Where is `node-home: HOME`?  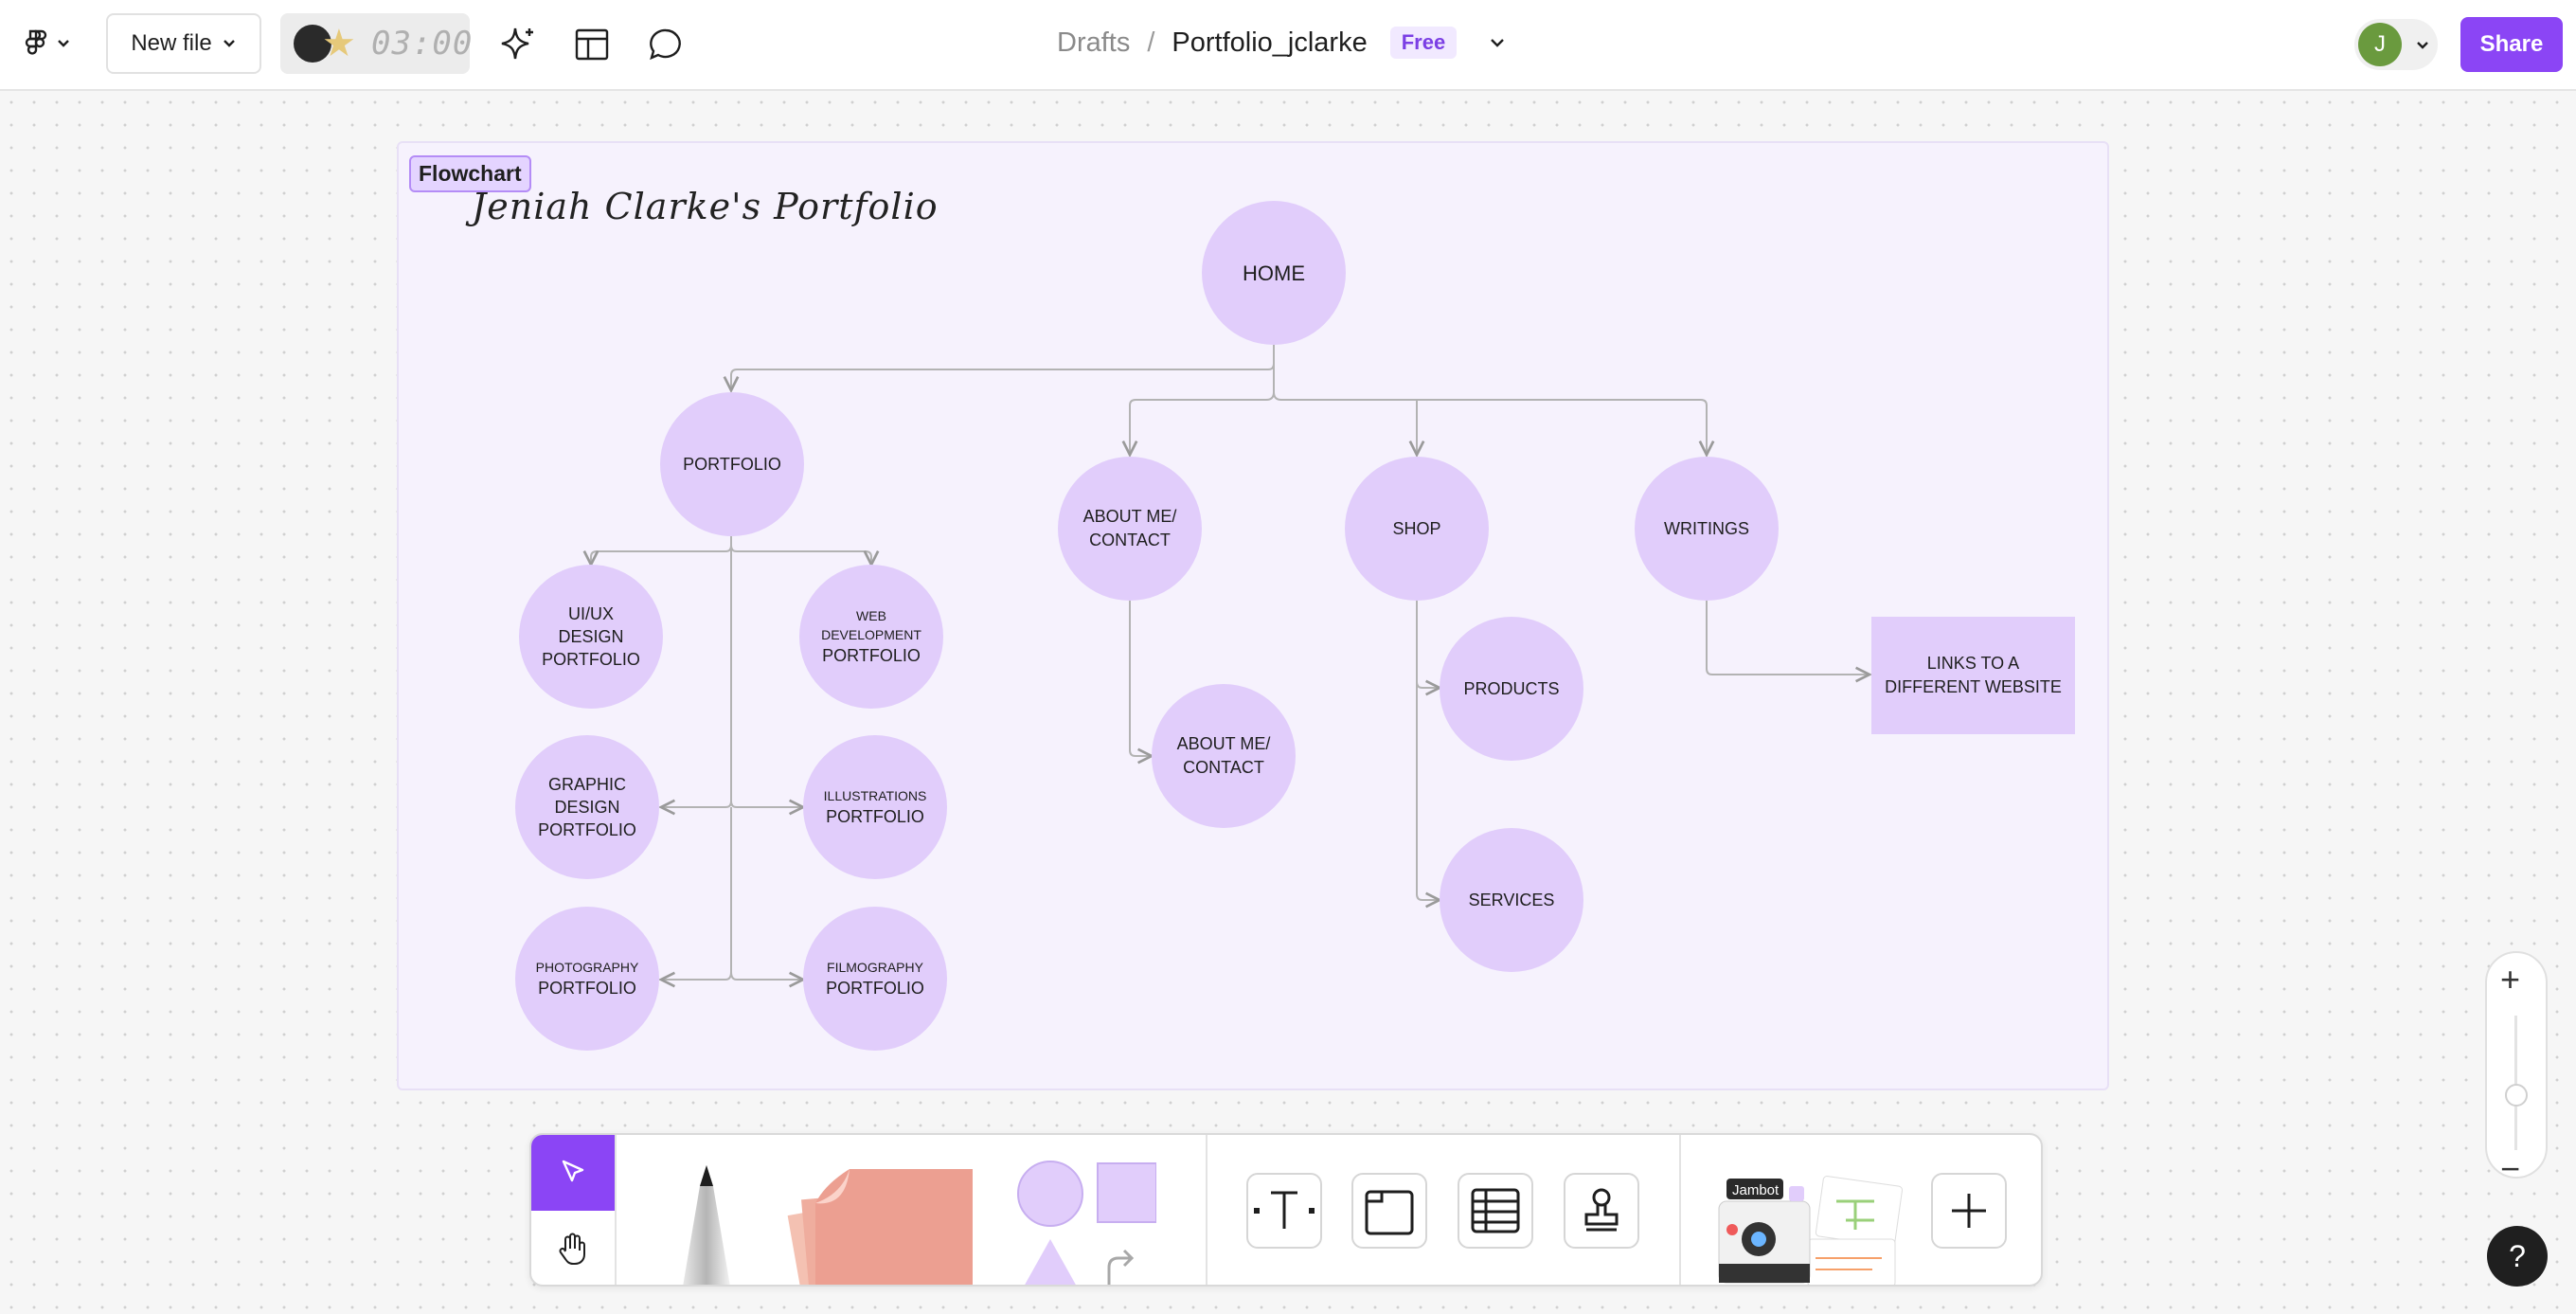
node-home: HOME is located at coordinates (1274, 273).